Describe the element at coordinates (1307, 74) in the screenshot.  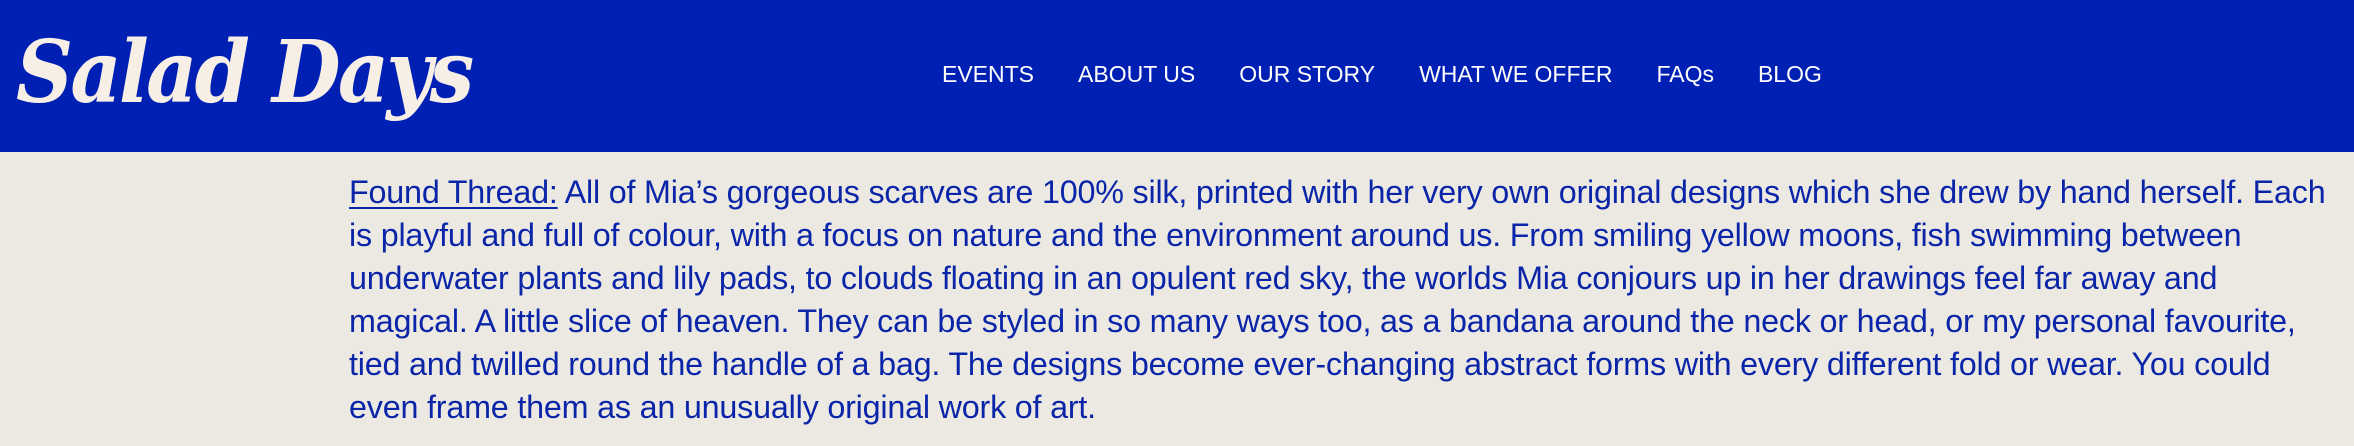
I see `nav-link-our-story: OUR STORY` at that location.